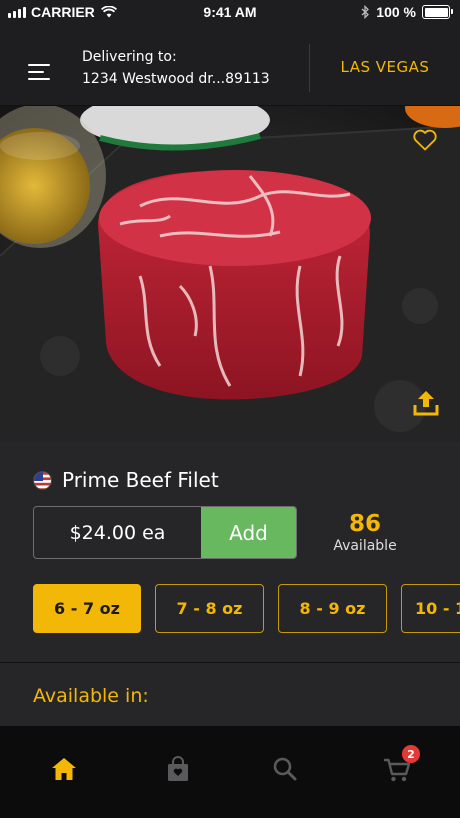  What do you see at coordinates (176, 68) in the screenshot?
I see `delivery-address: Delivering to: 1234 Westwood dr...89113` at bounding box center [176, 68].